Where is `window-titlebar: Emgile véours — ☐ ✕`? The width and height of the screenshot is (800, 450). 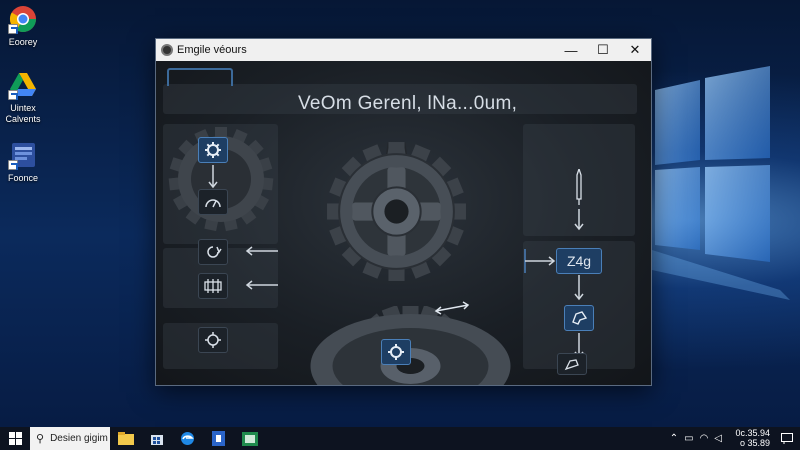
window-titlebar: Emgile véours — ☐ ✕ is located at coordinates (403, 50).